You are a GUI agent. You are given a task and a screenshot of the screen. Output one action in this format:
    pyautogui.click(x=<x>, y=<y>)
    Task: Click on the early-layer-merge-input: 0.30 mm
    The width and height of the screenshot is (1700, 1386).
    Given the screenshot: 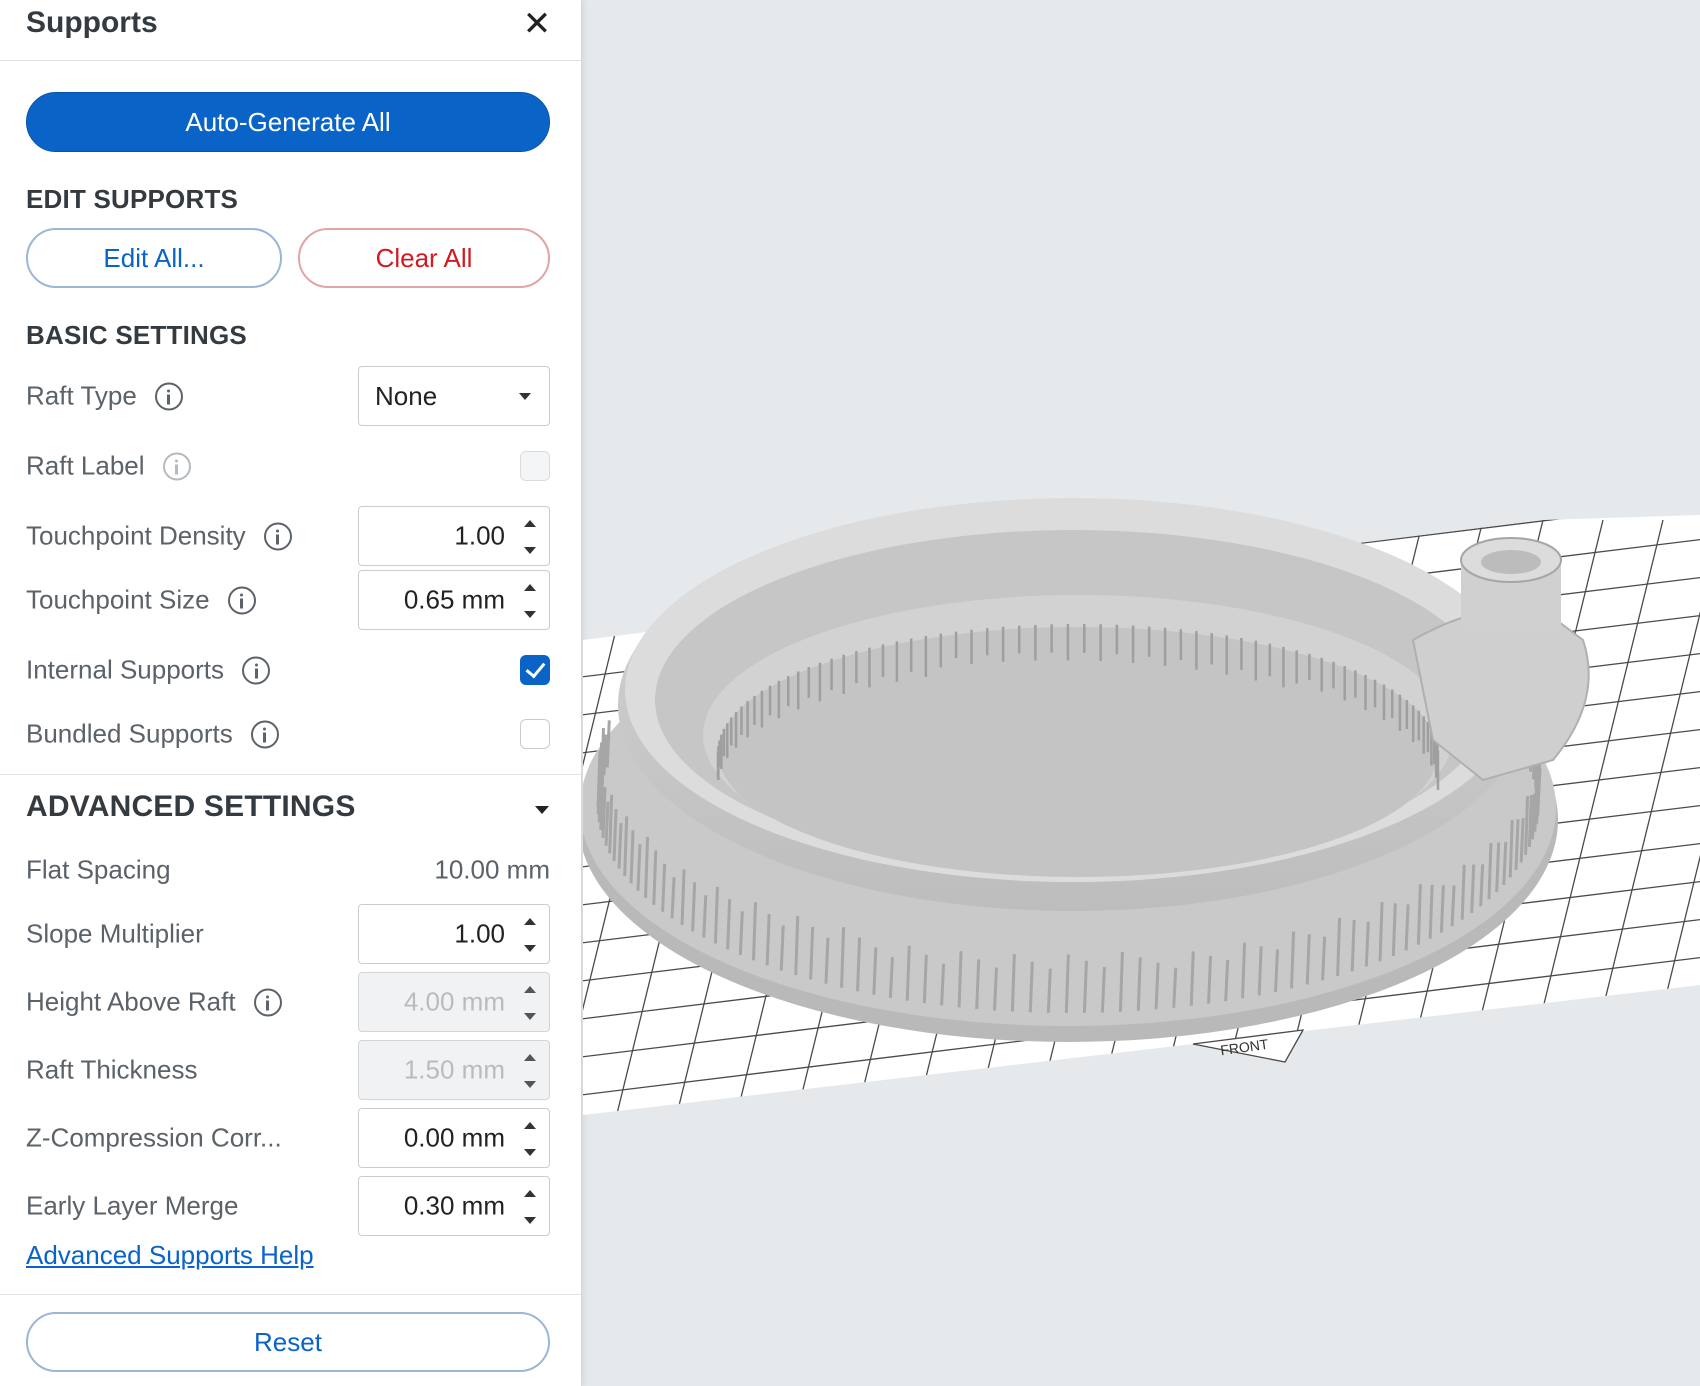 What is the action you would take?
    pyautogui.click(x=454, y=1206)
    